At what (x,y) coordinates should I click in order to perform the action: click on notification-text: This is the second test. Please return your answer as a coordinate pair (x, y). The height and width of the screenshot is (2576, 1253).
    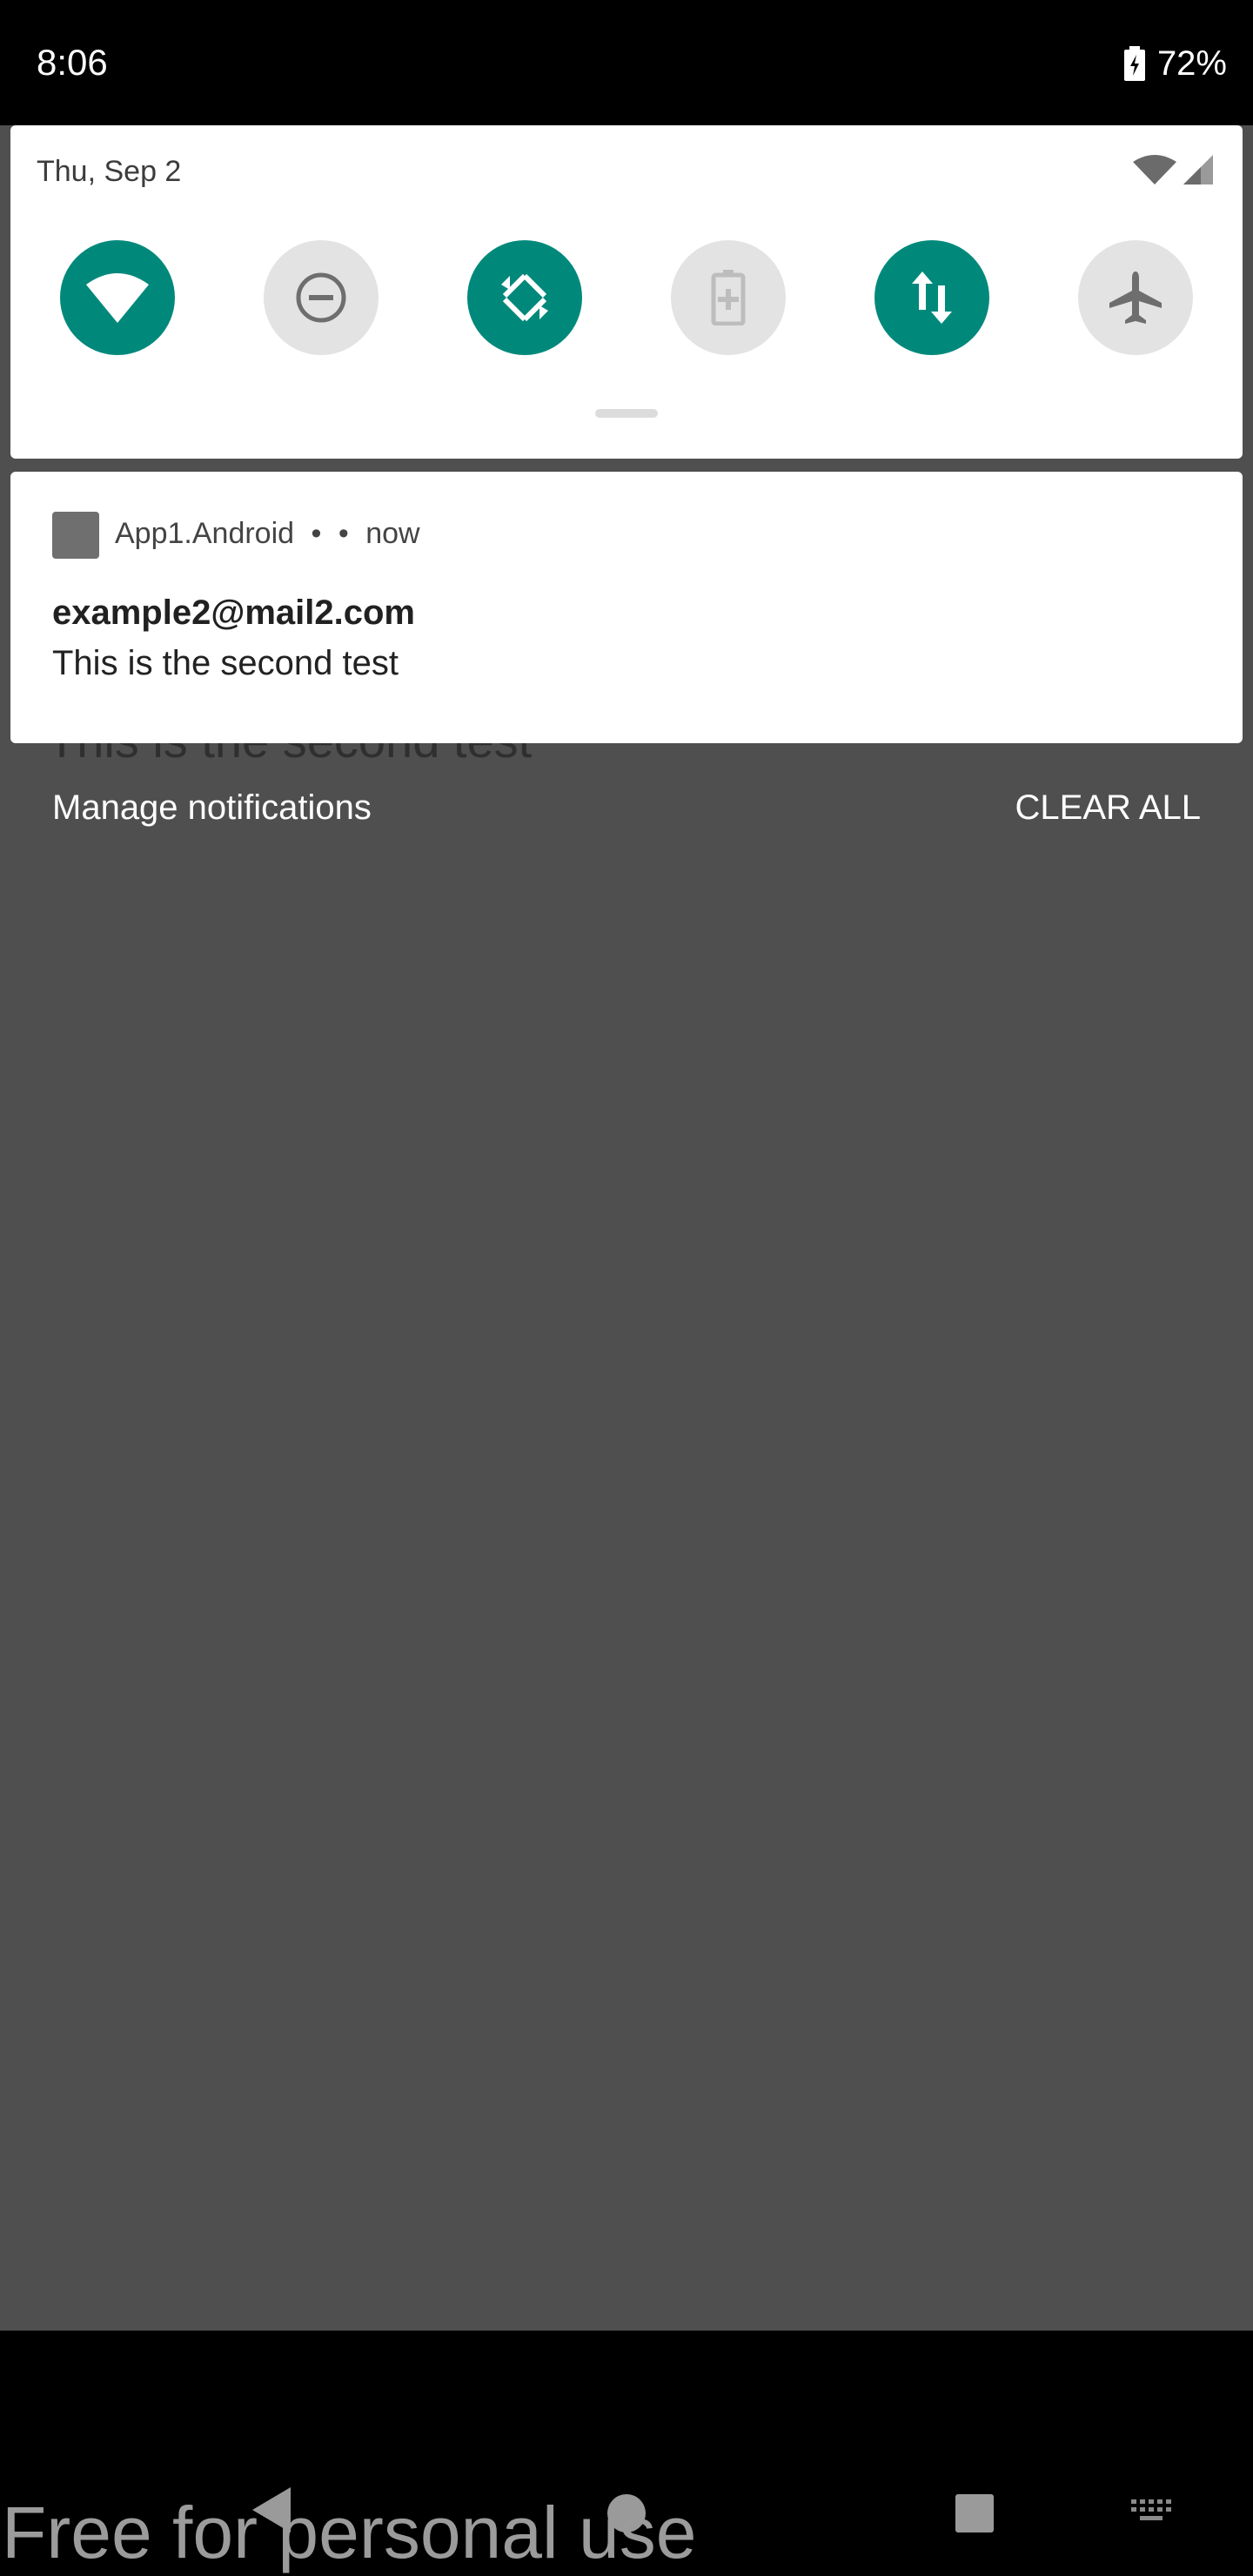
    Looking at the image, I should click on (225, 663).